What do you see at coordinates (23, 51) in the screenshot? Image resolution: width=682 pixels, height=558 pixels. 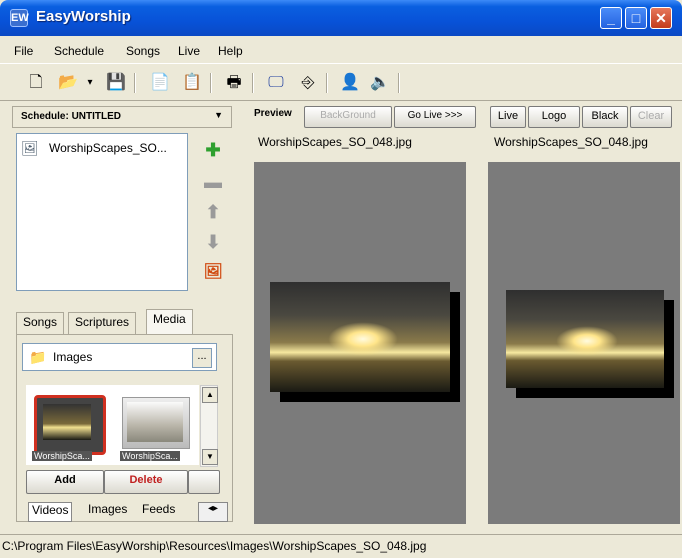 I see `menu-file: File` at bounding box center [23, 51].